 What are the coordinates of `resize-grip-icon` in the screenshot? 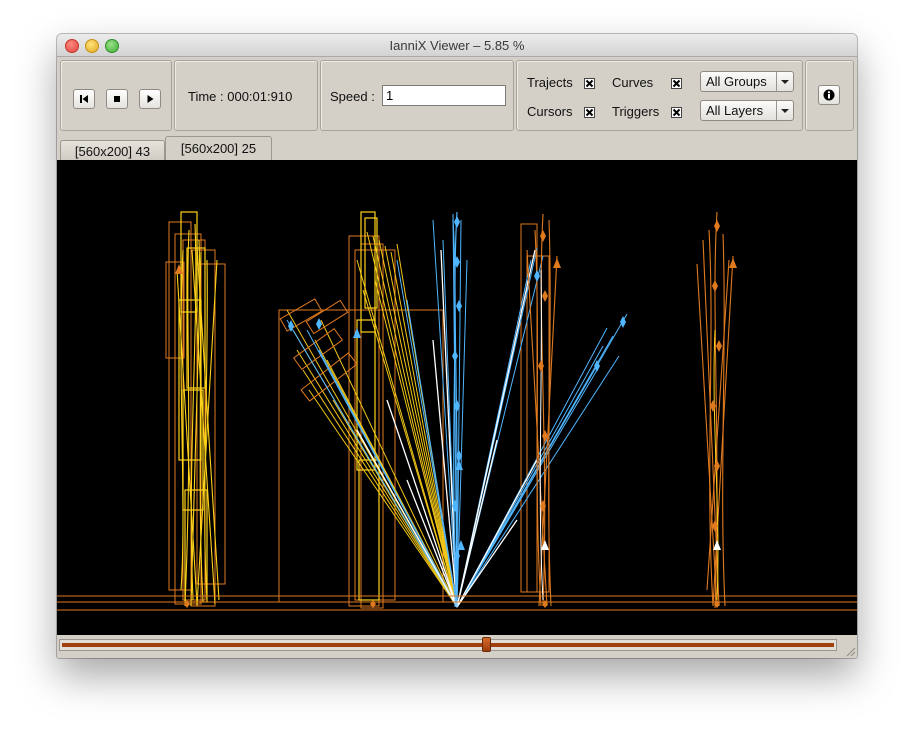 It's located at (850, 651).